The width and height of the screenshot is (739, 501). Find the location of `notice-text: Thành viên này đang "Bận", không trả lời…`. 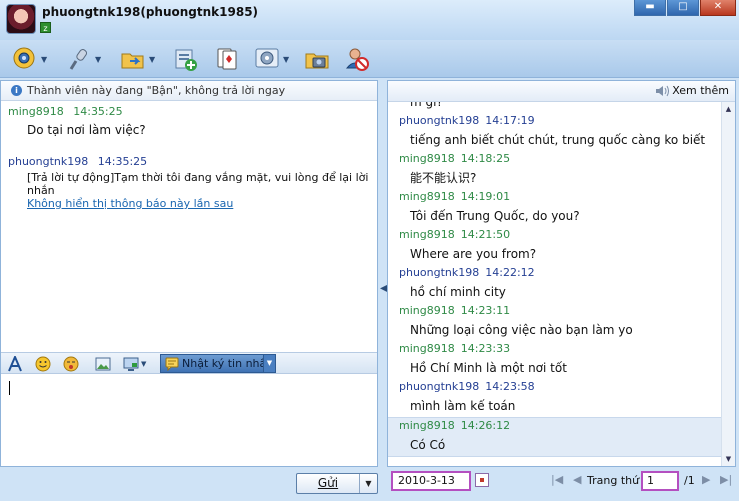

notice-text: Thành viên này đang "Bận", không trả lời… is located at coordinates (156, 90).